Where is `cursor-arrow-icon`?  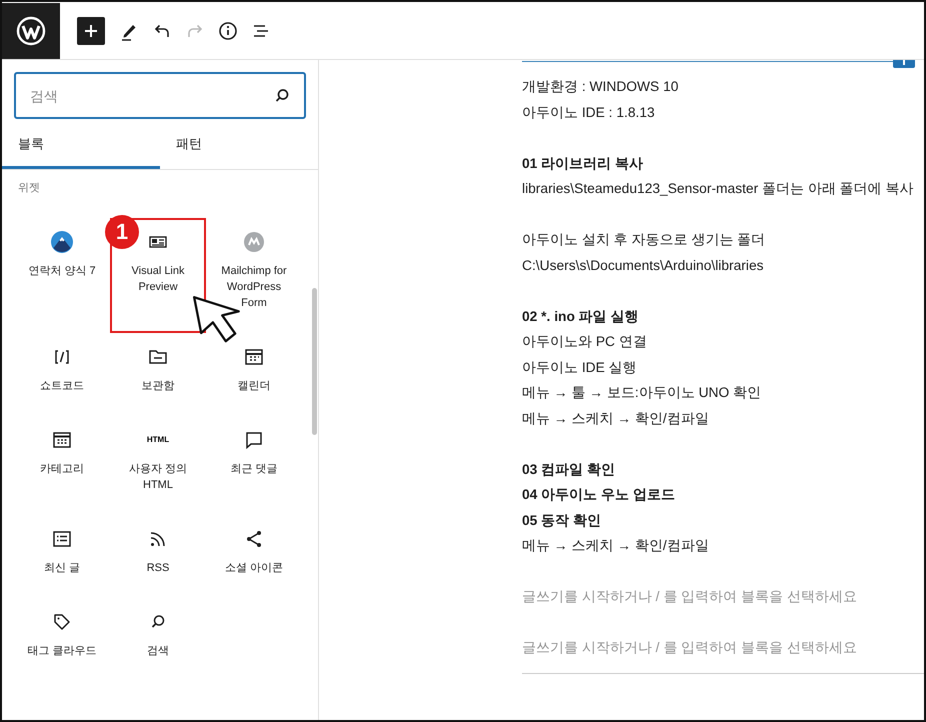
cursor-arrow-icon is located at coordinates (217, 319).